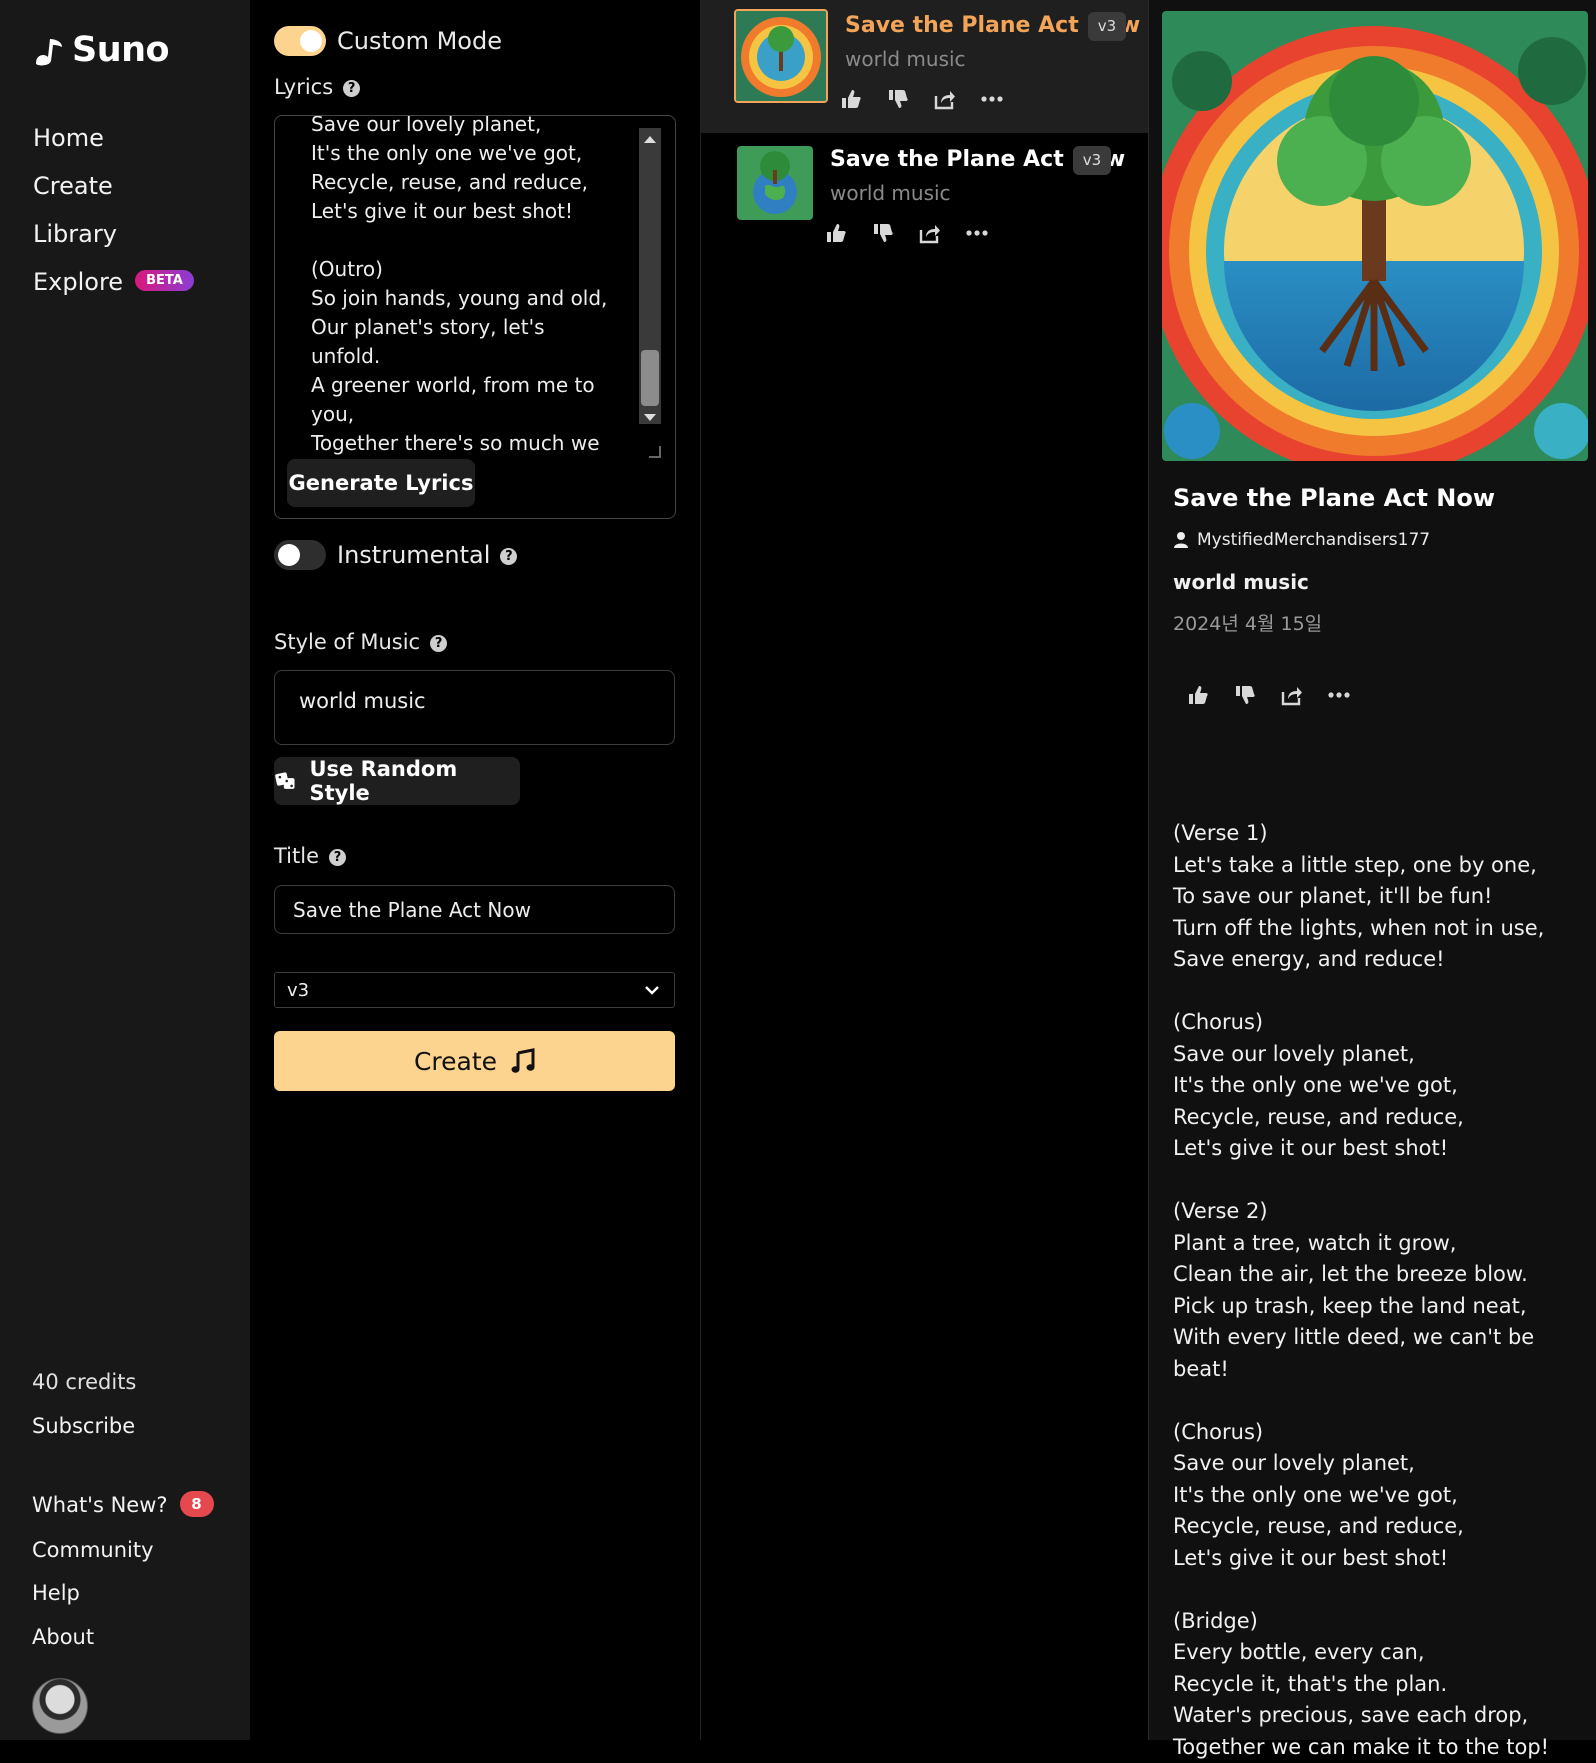 The image size is (1596, 1763). What do you see at coordinates (285, 780) in the screenshot?
I see `dice-icon` at bounding box center [285, 780].